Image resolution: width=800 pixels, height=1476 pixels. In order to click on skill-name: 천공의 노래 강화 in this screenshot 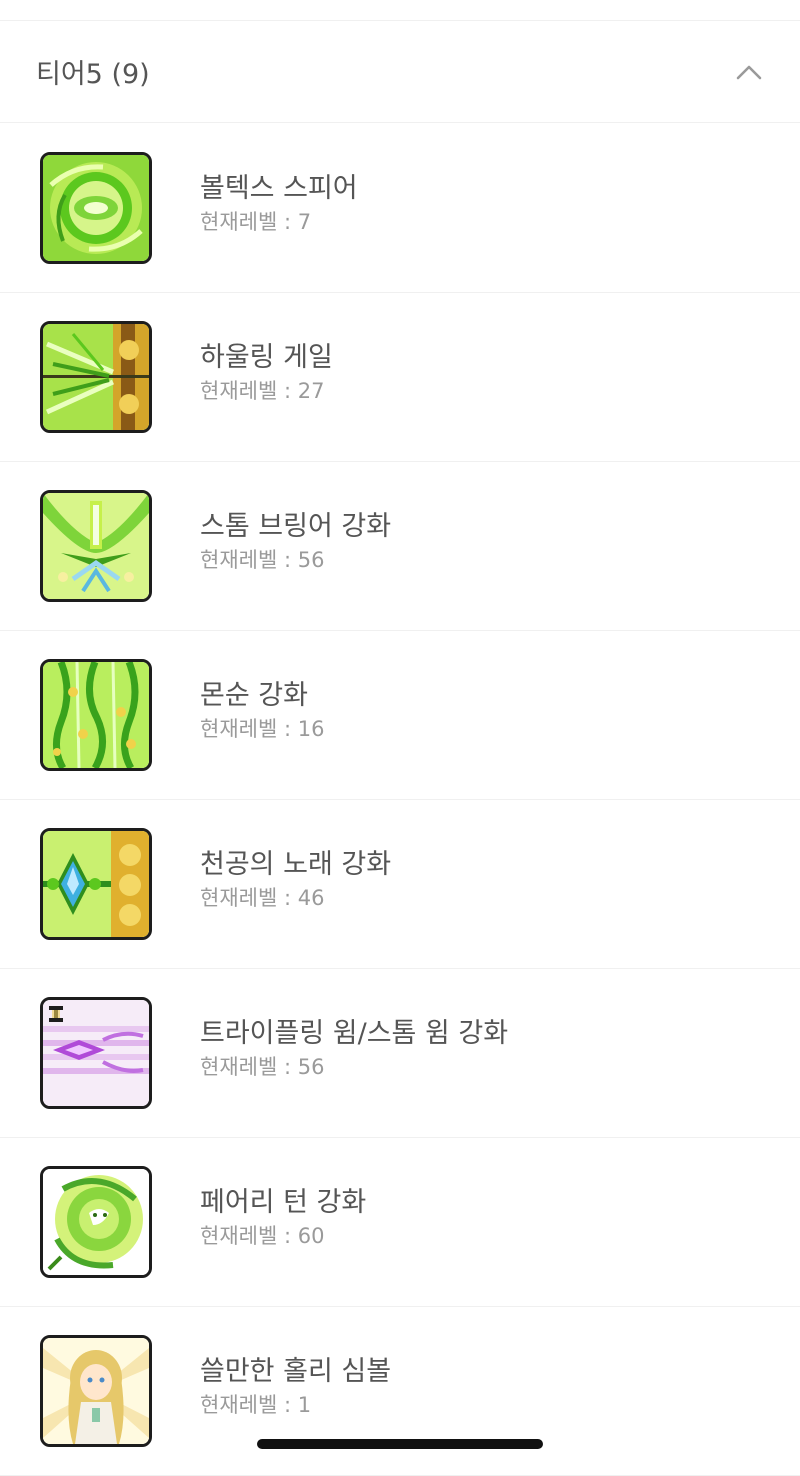, I will do `click(296, 864)`.